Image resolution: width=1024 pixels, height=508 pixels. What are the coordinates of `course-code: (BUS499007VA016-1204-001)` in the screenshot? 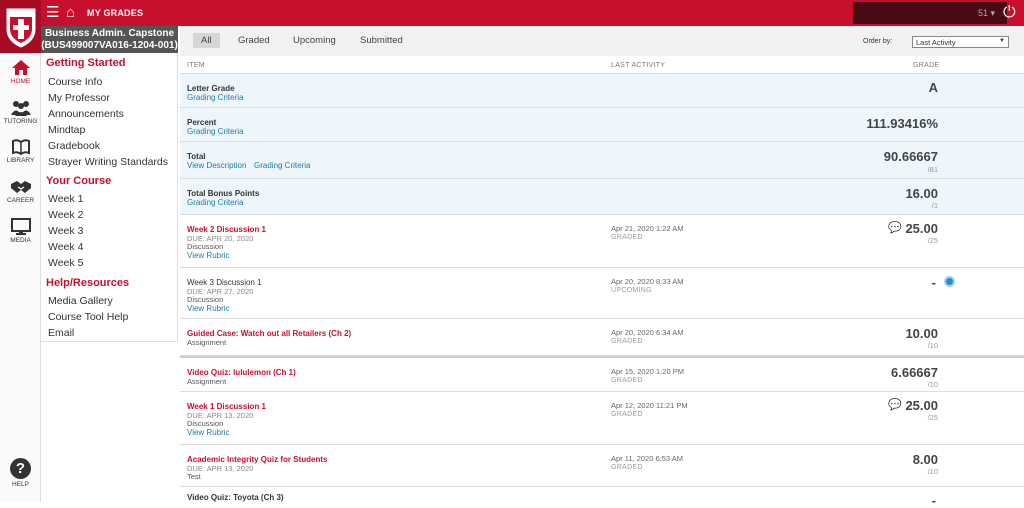 It's located at (109, 45).